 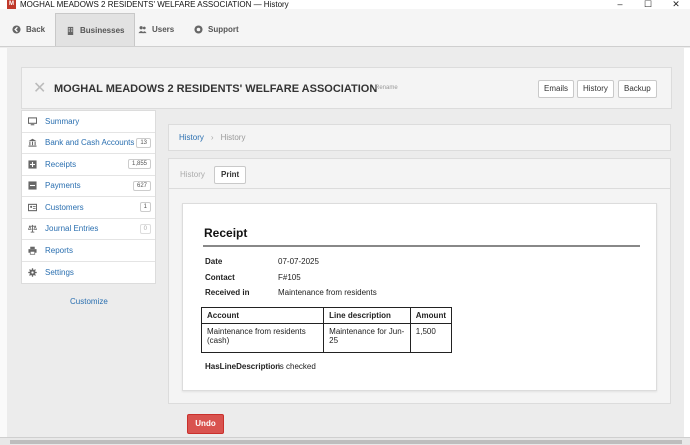 What do you see at coordinates (226, 233) in the screenshot?
I see `receipt-title: Receipt` at bounding box center [226, 233].